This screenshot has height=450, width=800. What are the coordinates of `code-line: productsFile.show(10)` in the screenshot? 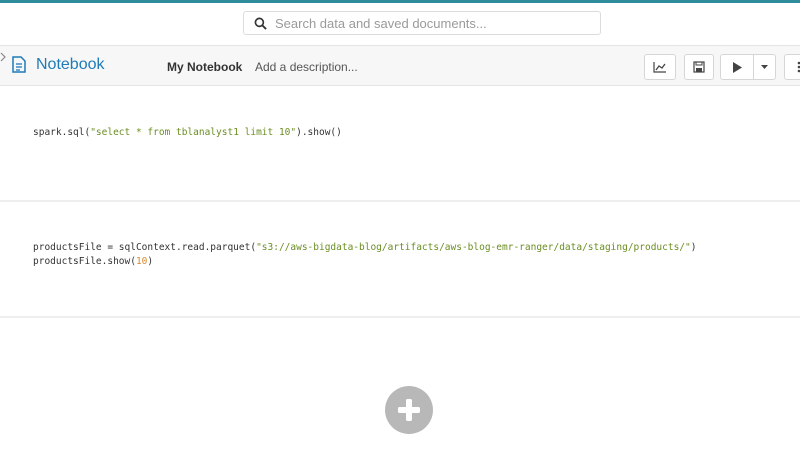 It's located at (364, 262).